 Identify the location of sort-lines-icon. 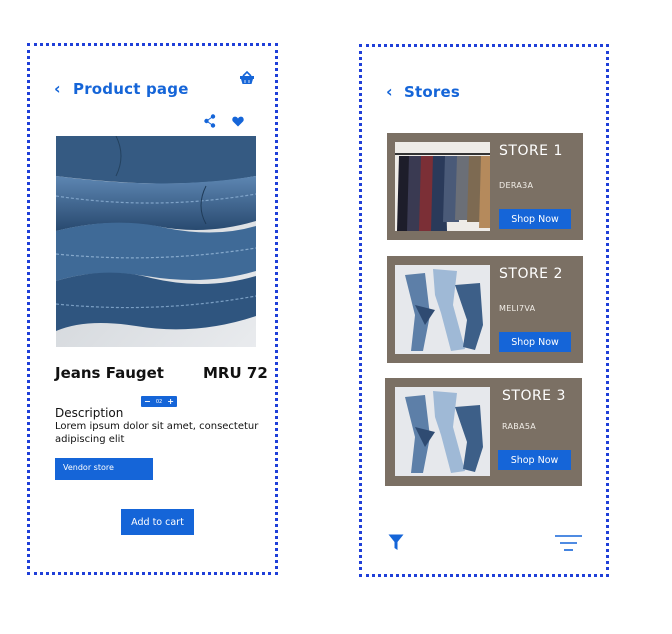
(568, 543).